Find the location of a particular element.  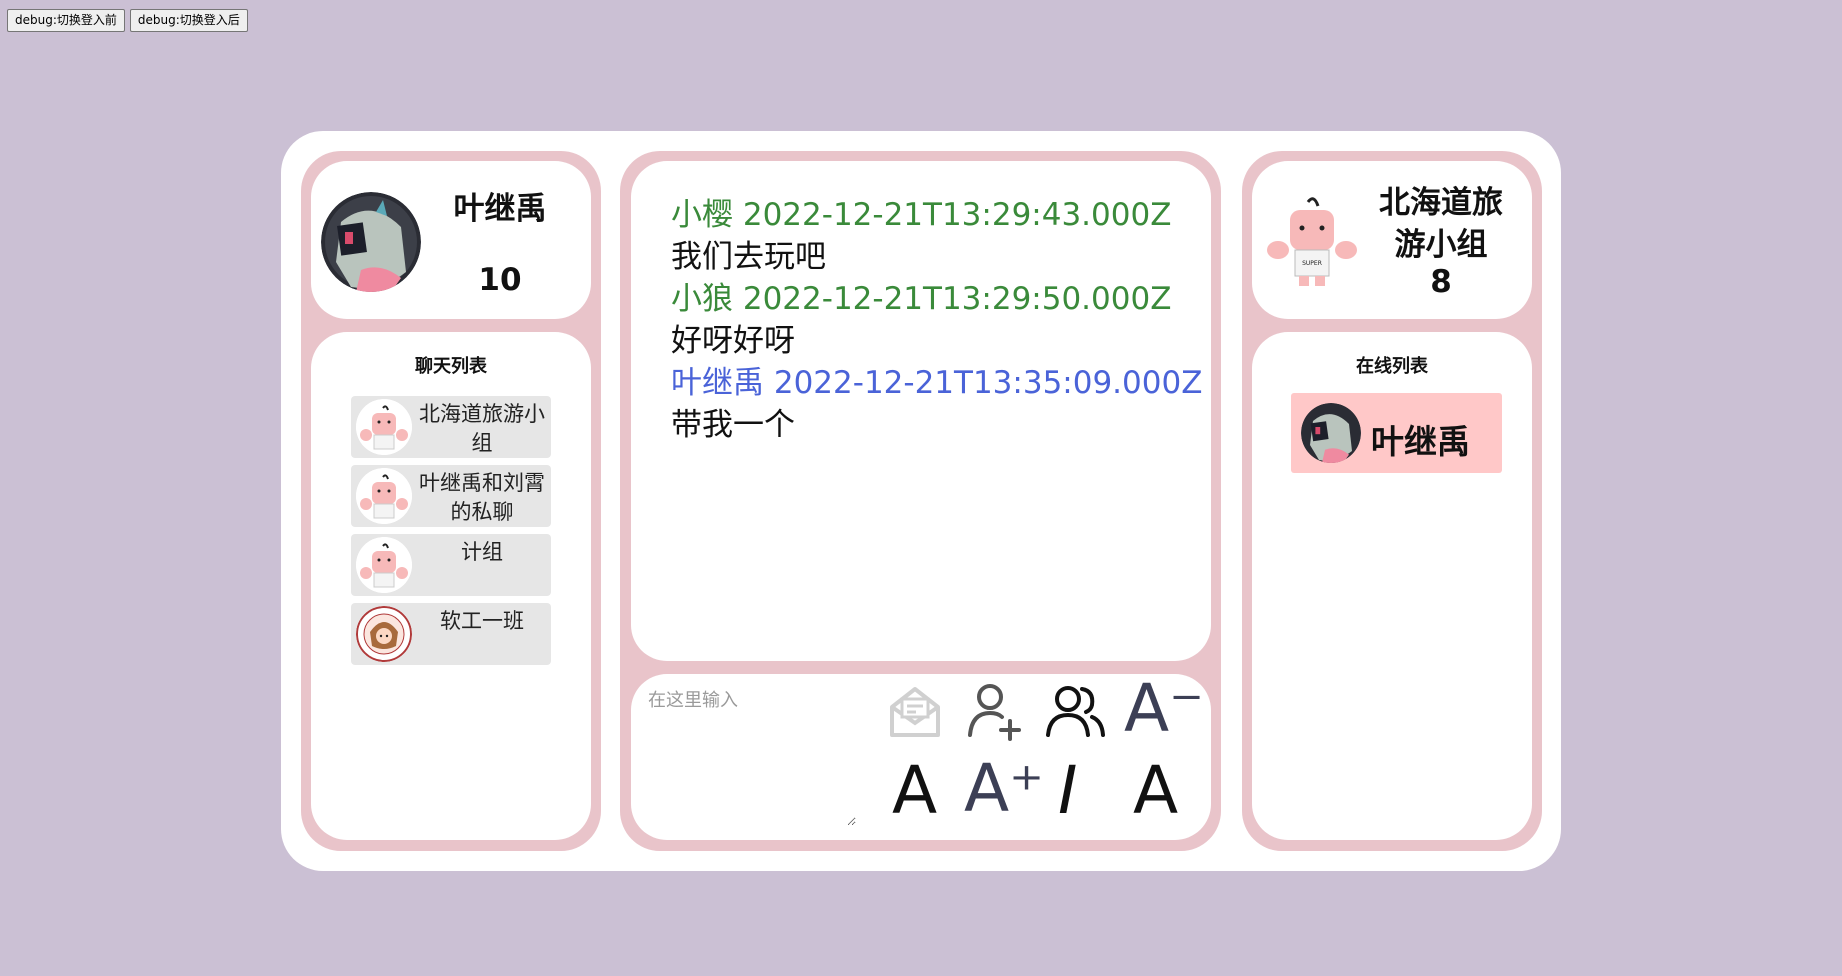

debug-before-login-button: debug:切换登入前 is located at coordinates (66, 20).